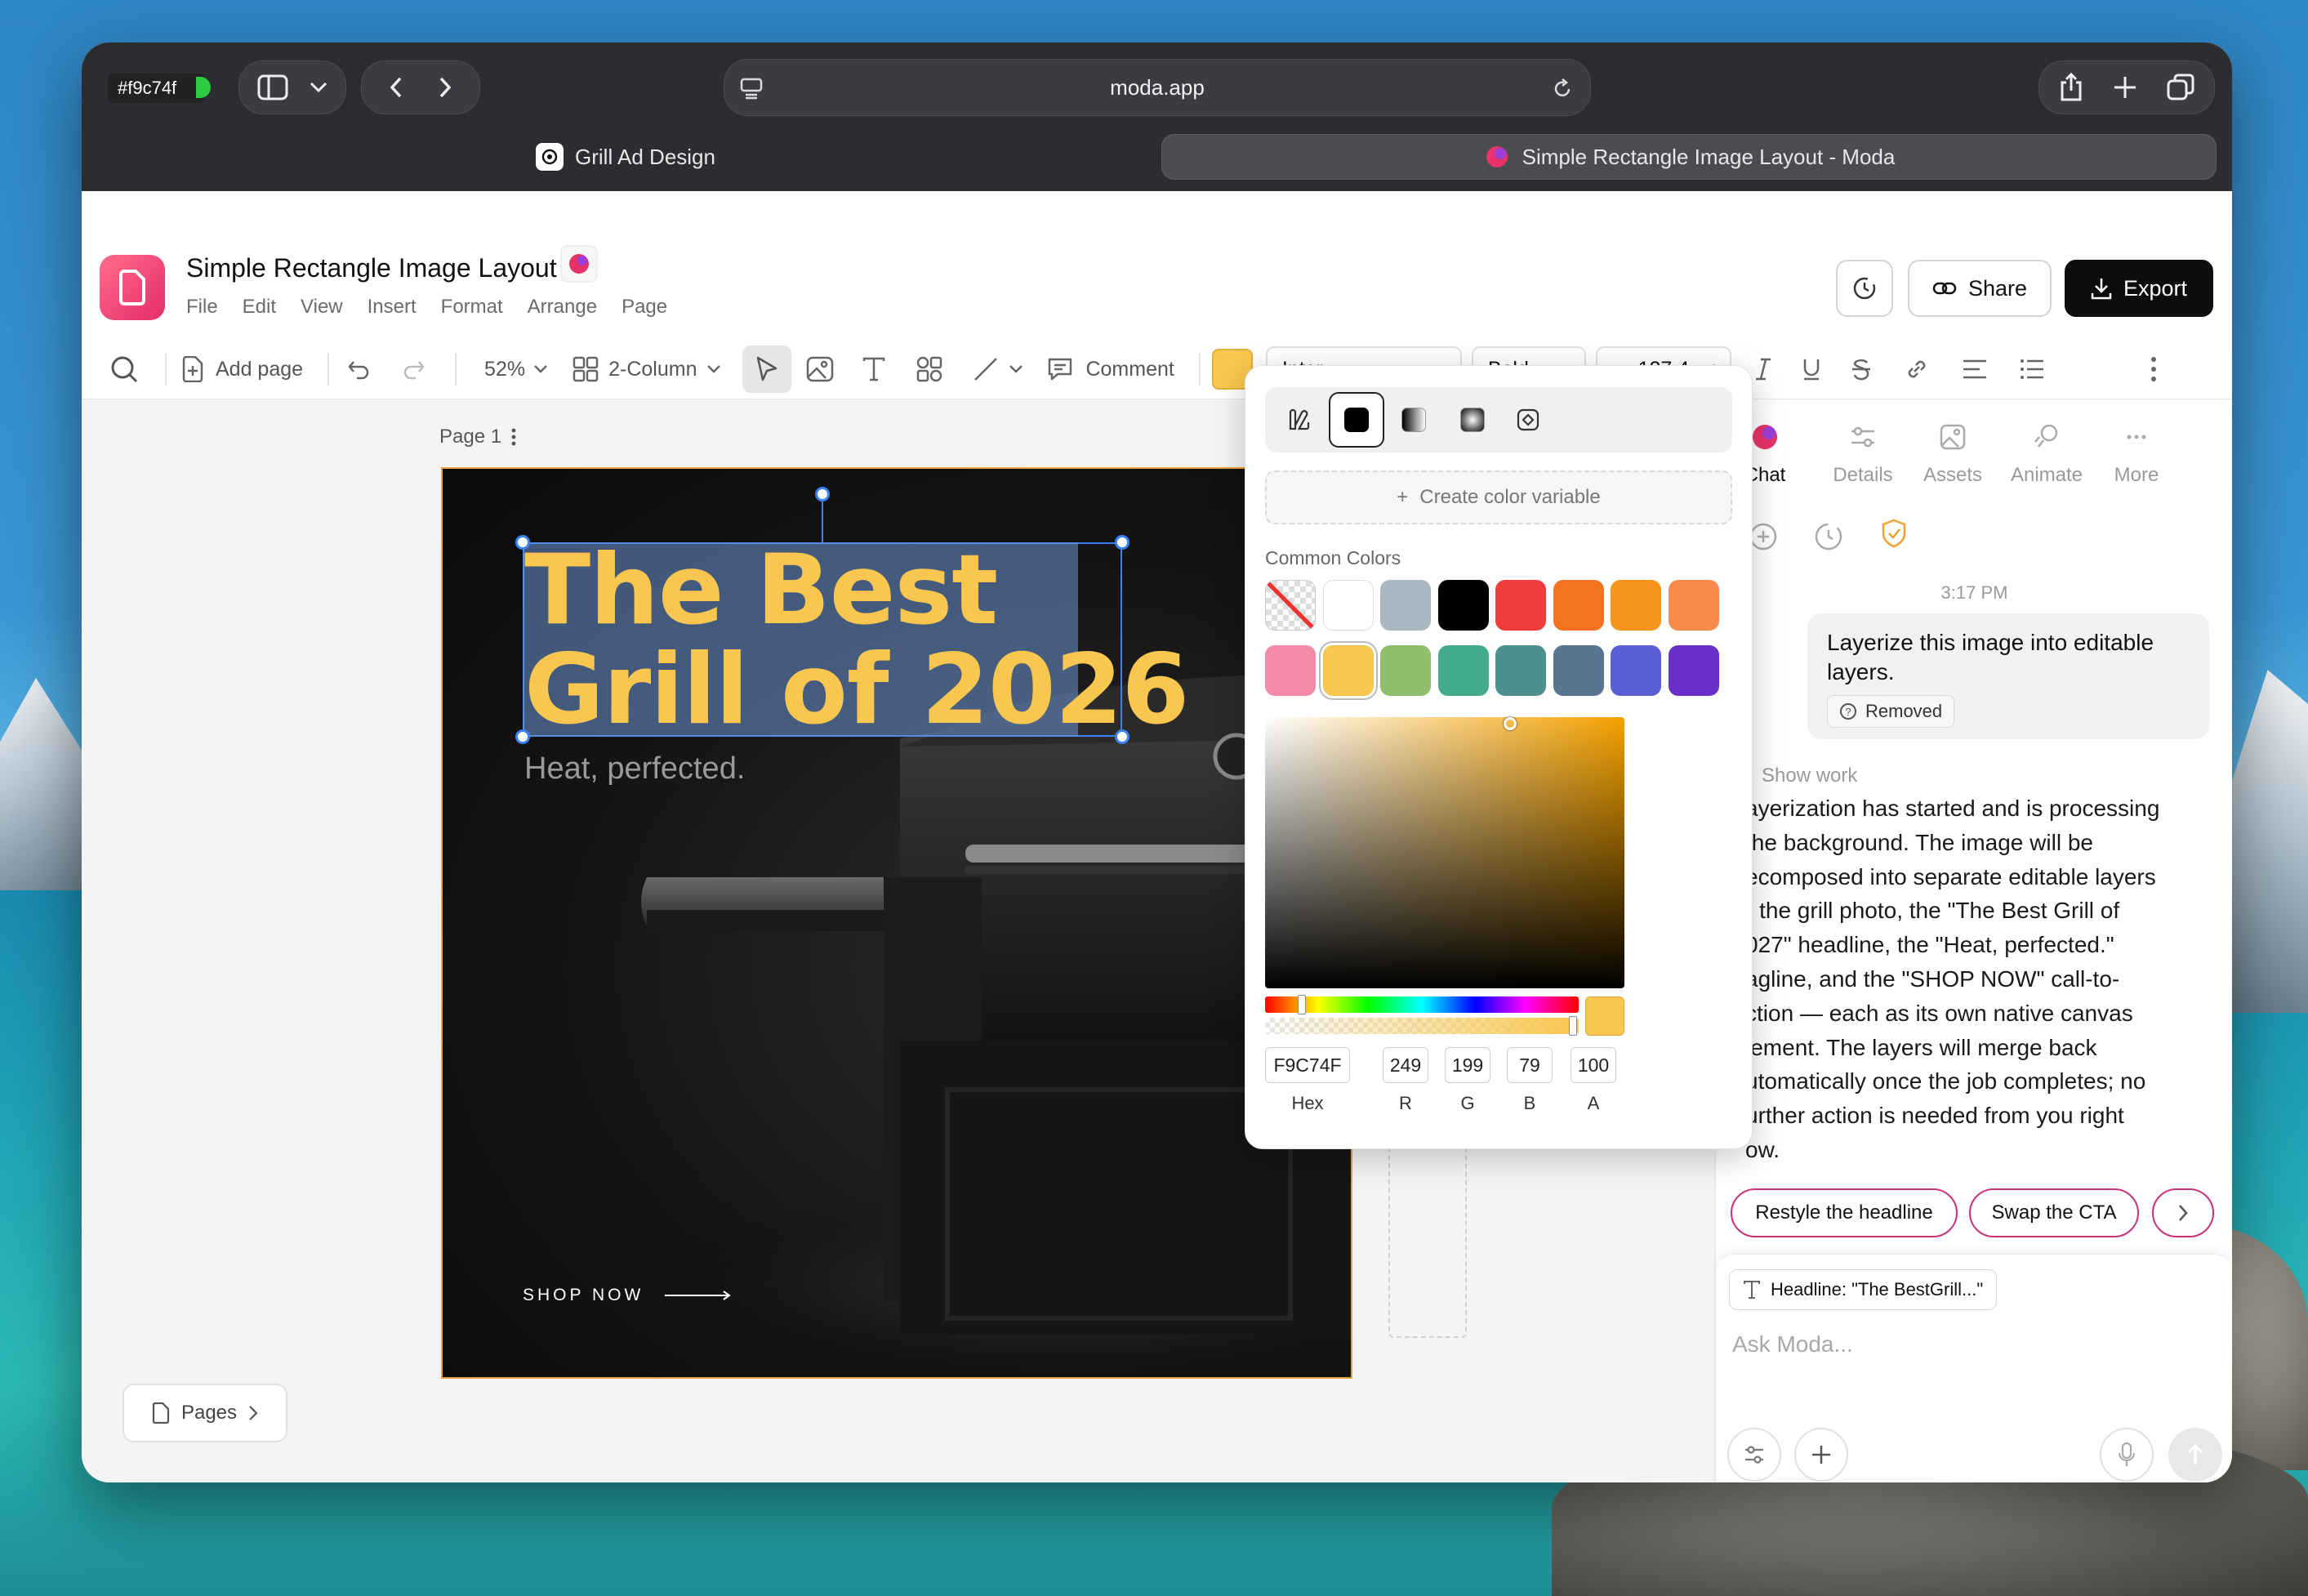 The width and height of the screenshot is (2308, 1596). Describe the element at coordinates (322, 307) in the screenshot. I see `menu-view: View` at that location.